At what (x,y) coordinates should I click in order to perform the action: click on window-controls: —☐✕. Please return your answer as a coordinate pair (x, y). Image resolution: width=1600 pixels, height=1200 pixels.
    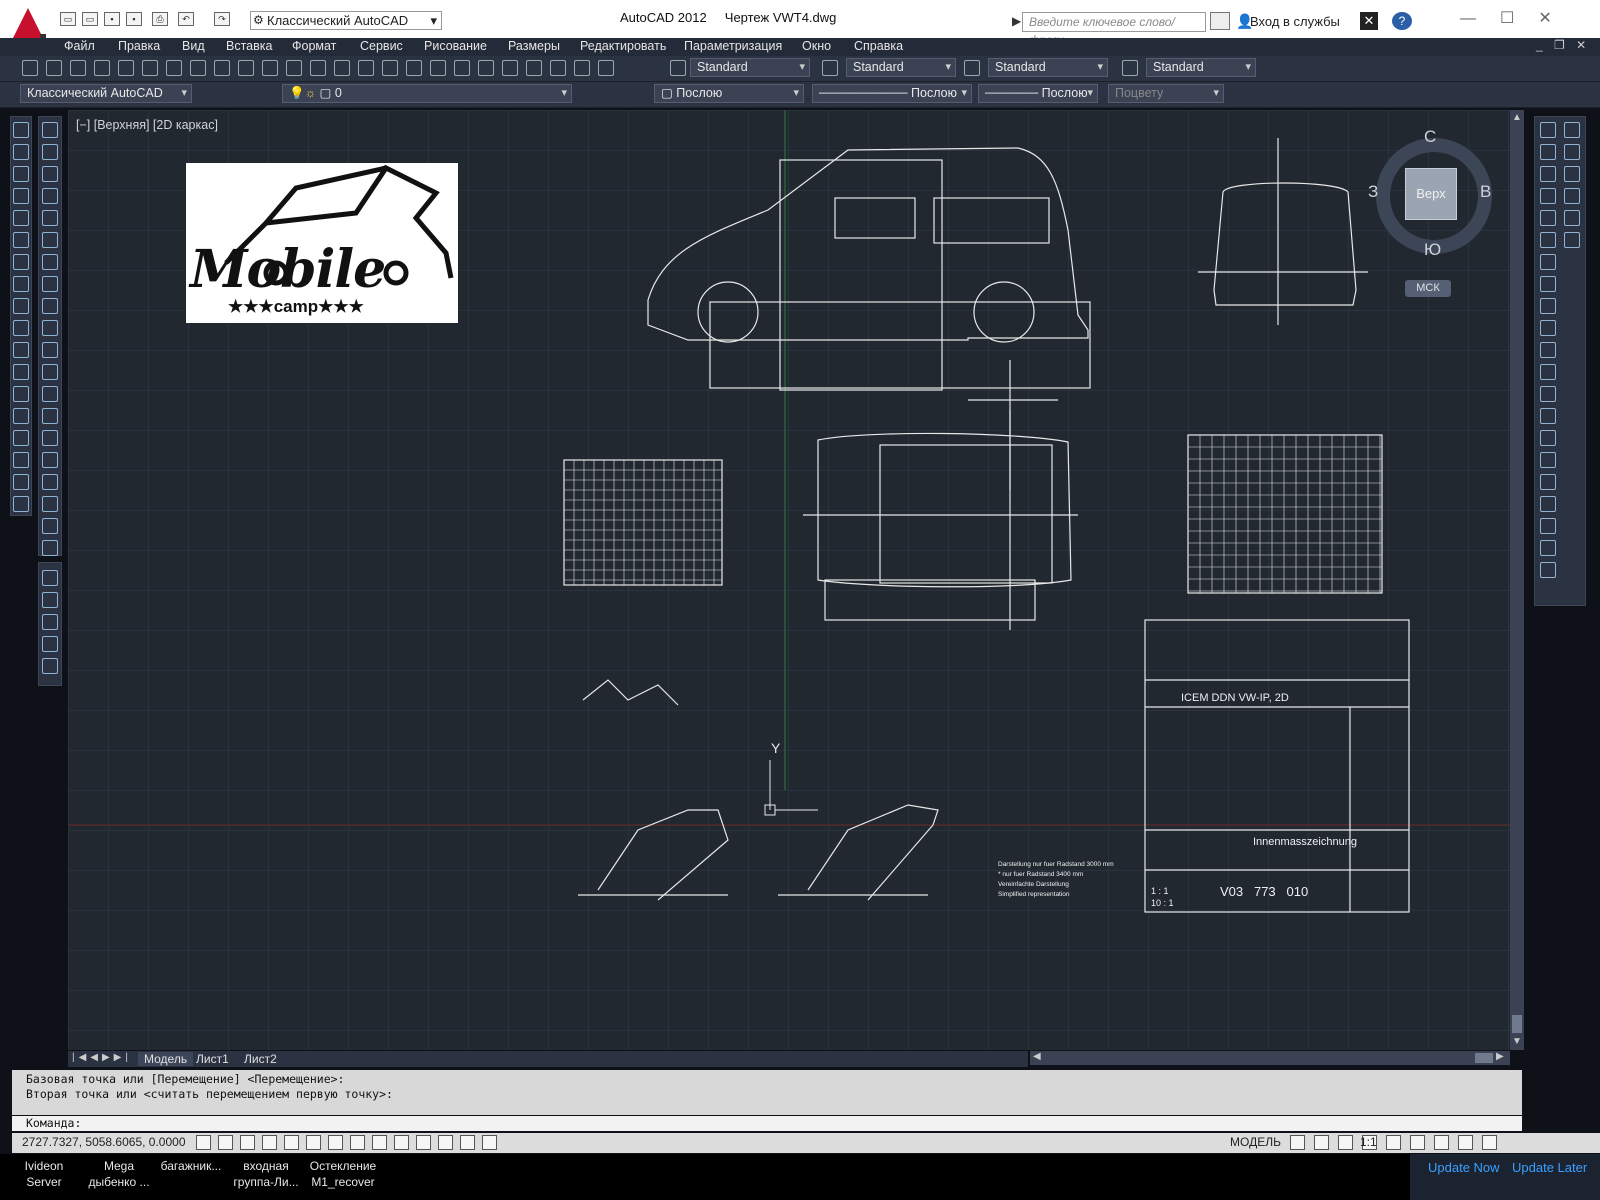
    Looking at the image, I should click on (1518, 18).